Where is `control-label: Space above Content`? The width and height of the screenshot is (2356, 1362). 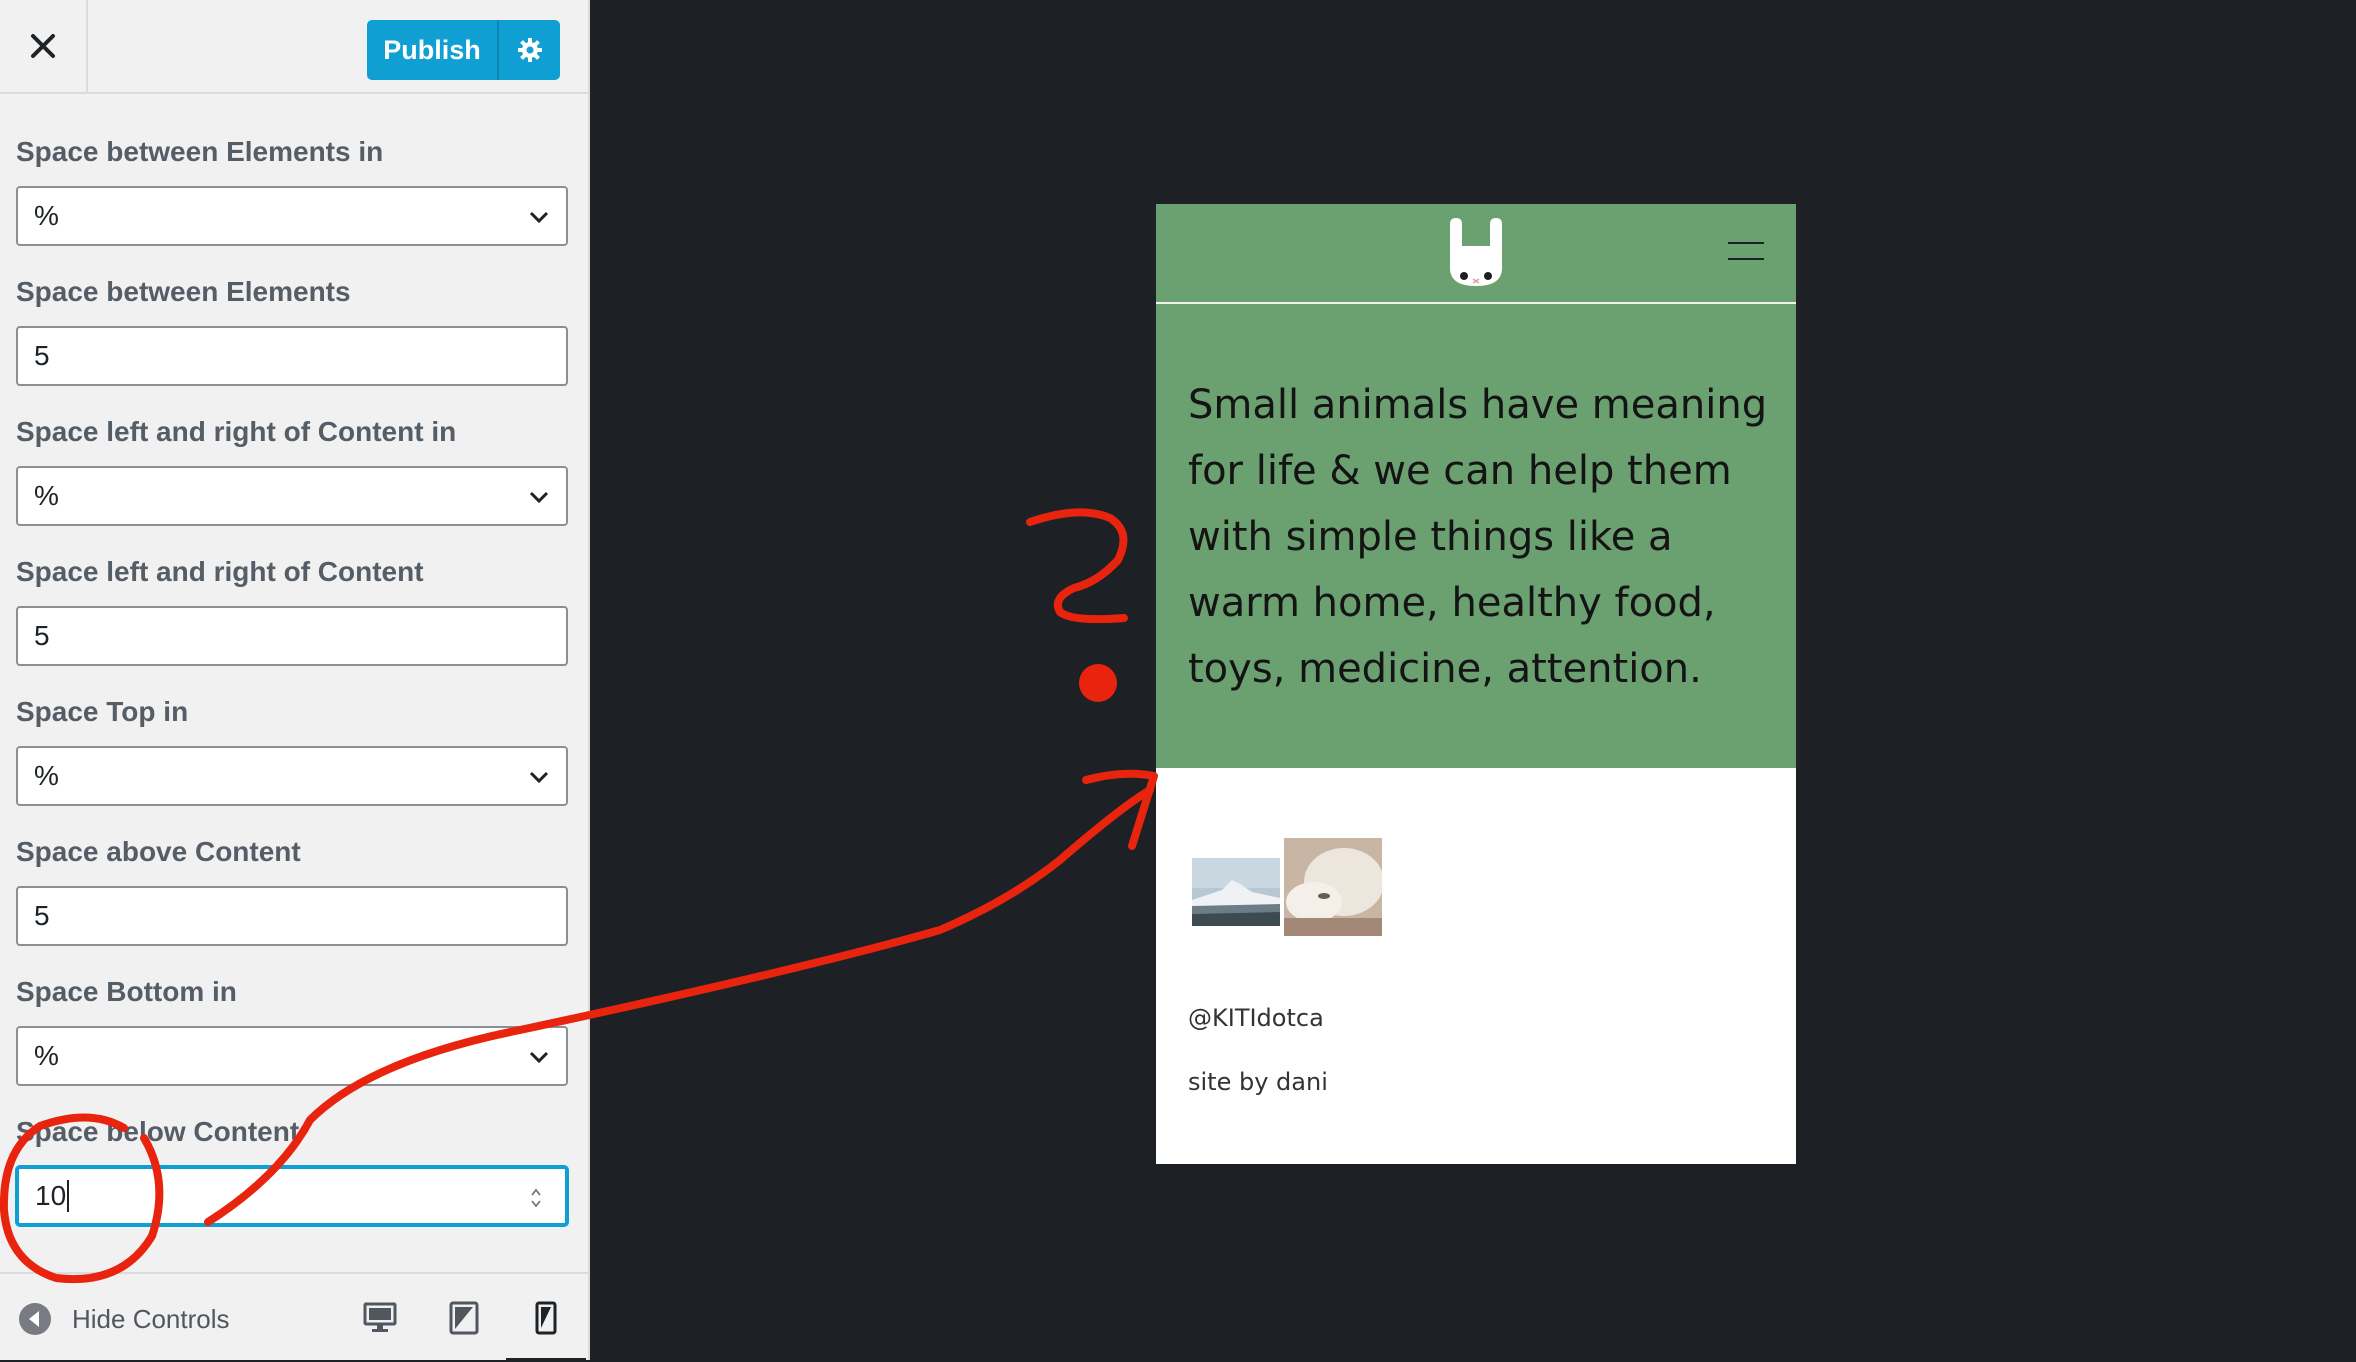
control-label: Space above Content is located at coordinates (158, 851).